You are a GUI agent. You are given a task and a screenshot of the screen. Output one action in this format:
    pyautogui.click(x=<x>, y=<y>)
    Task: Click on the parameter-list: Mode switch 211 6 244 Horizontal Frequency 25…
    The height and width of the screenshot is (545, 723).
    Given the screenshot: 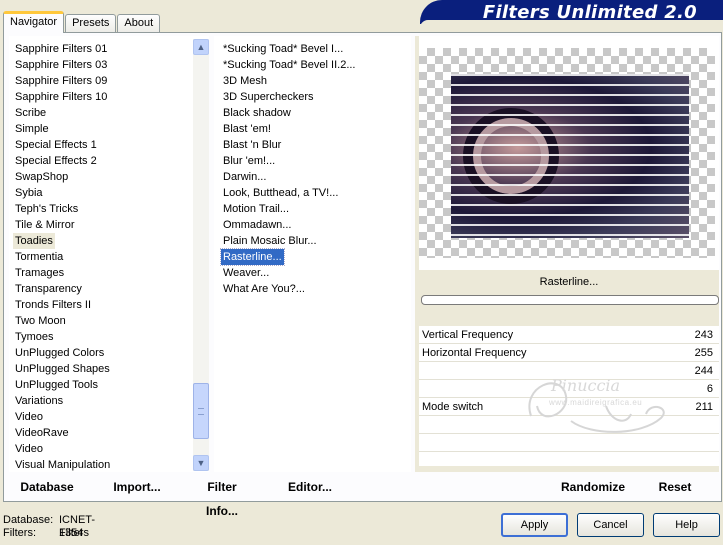 What is the action you would take?
    pyautogui.click(x=569, y=396)
    